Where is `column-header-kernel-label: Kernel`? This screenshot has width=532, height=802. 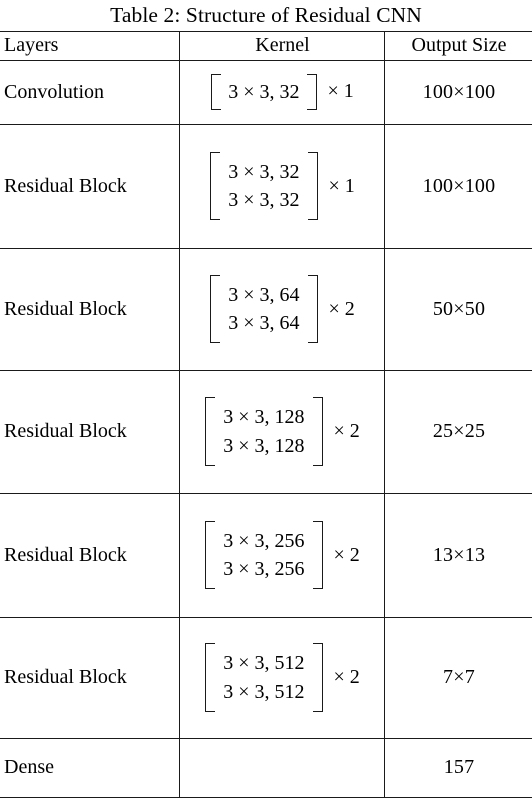 column-header-kernel-label: Kernel is located at coordinates (282, 45).